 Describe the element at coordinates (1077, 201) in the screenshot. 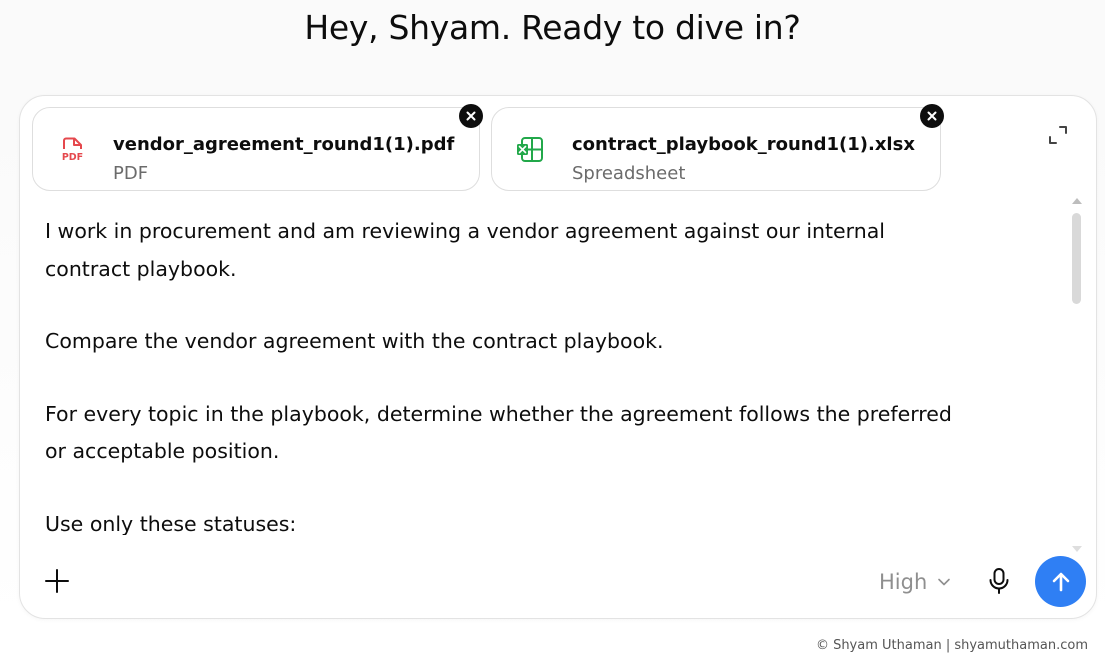

I see `scroll-up-arrow-icon` at that location.